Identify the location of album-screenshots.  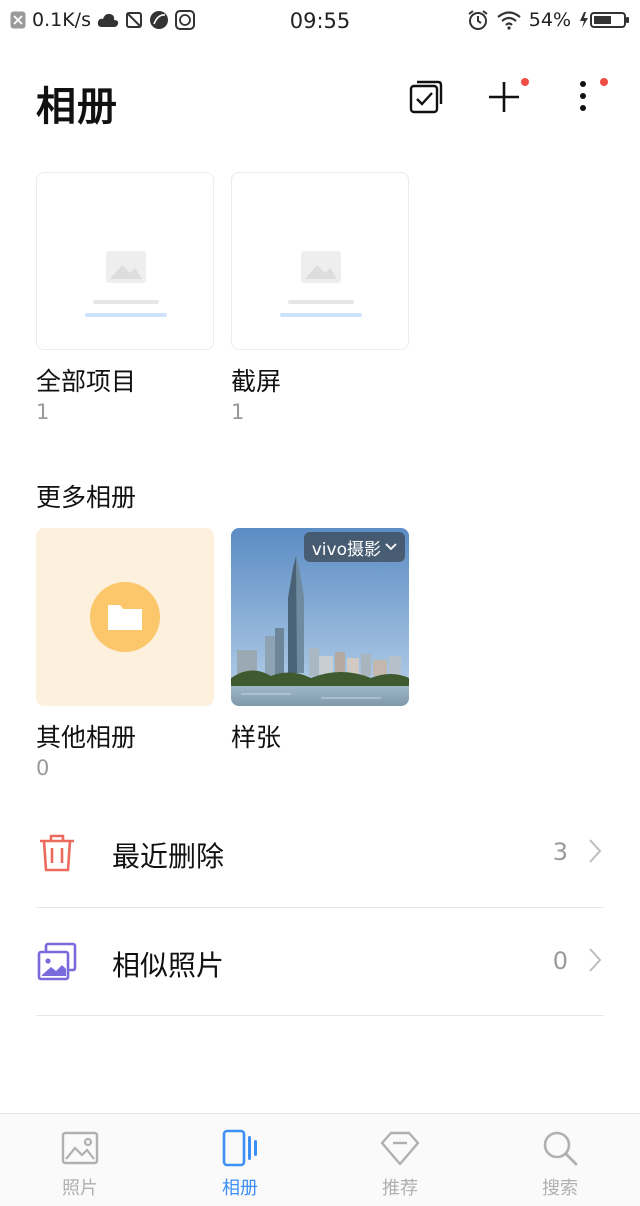
(320, 261).